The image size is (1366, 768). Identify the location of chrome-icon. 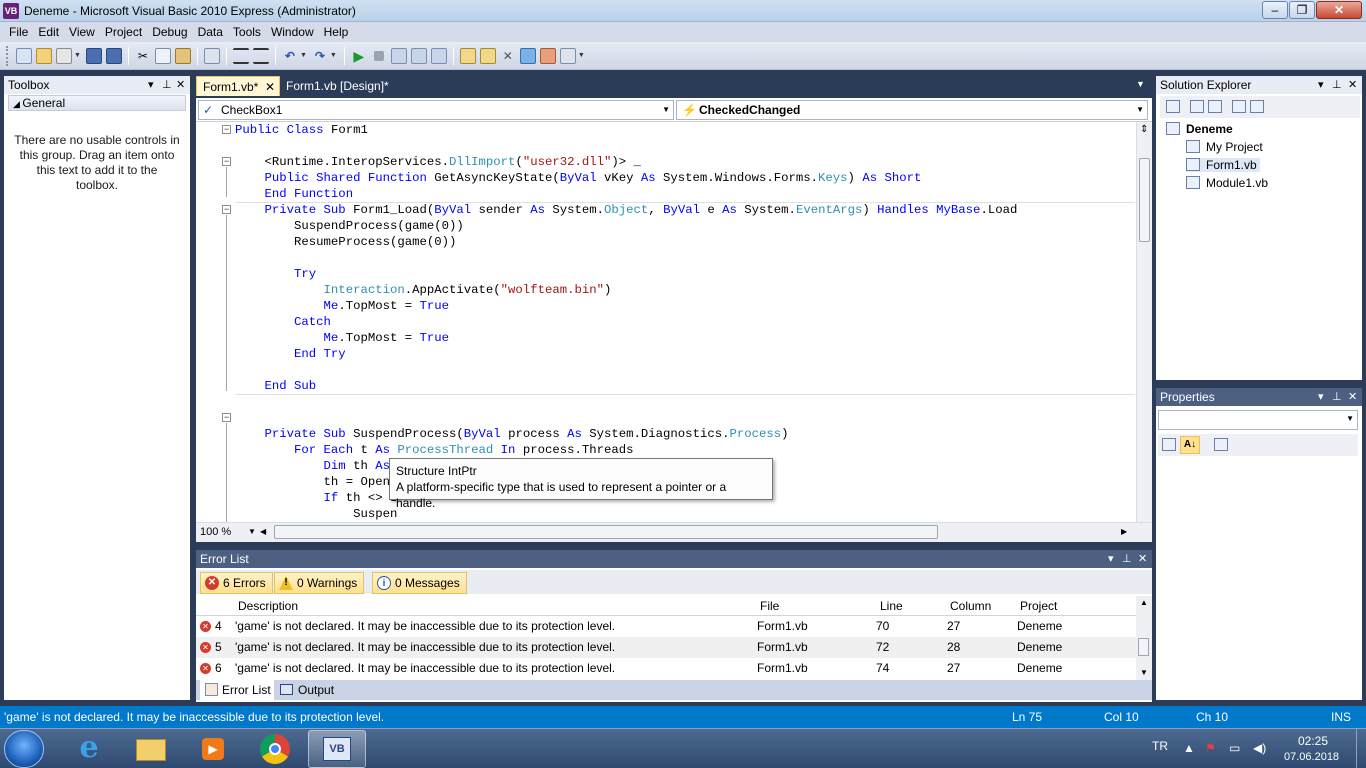
(275, 749).